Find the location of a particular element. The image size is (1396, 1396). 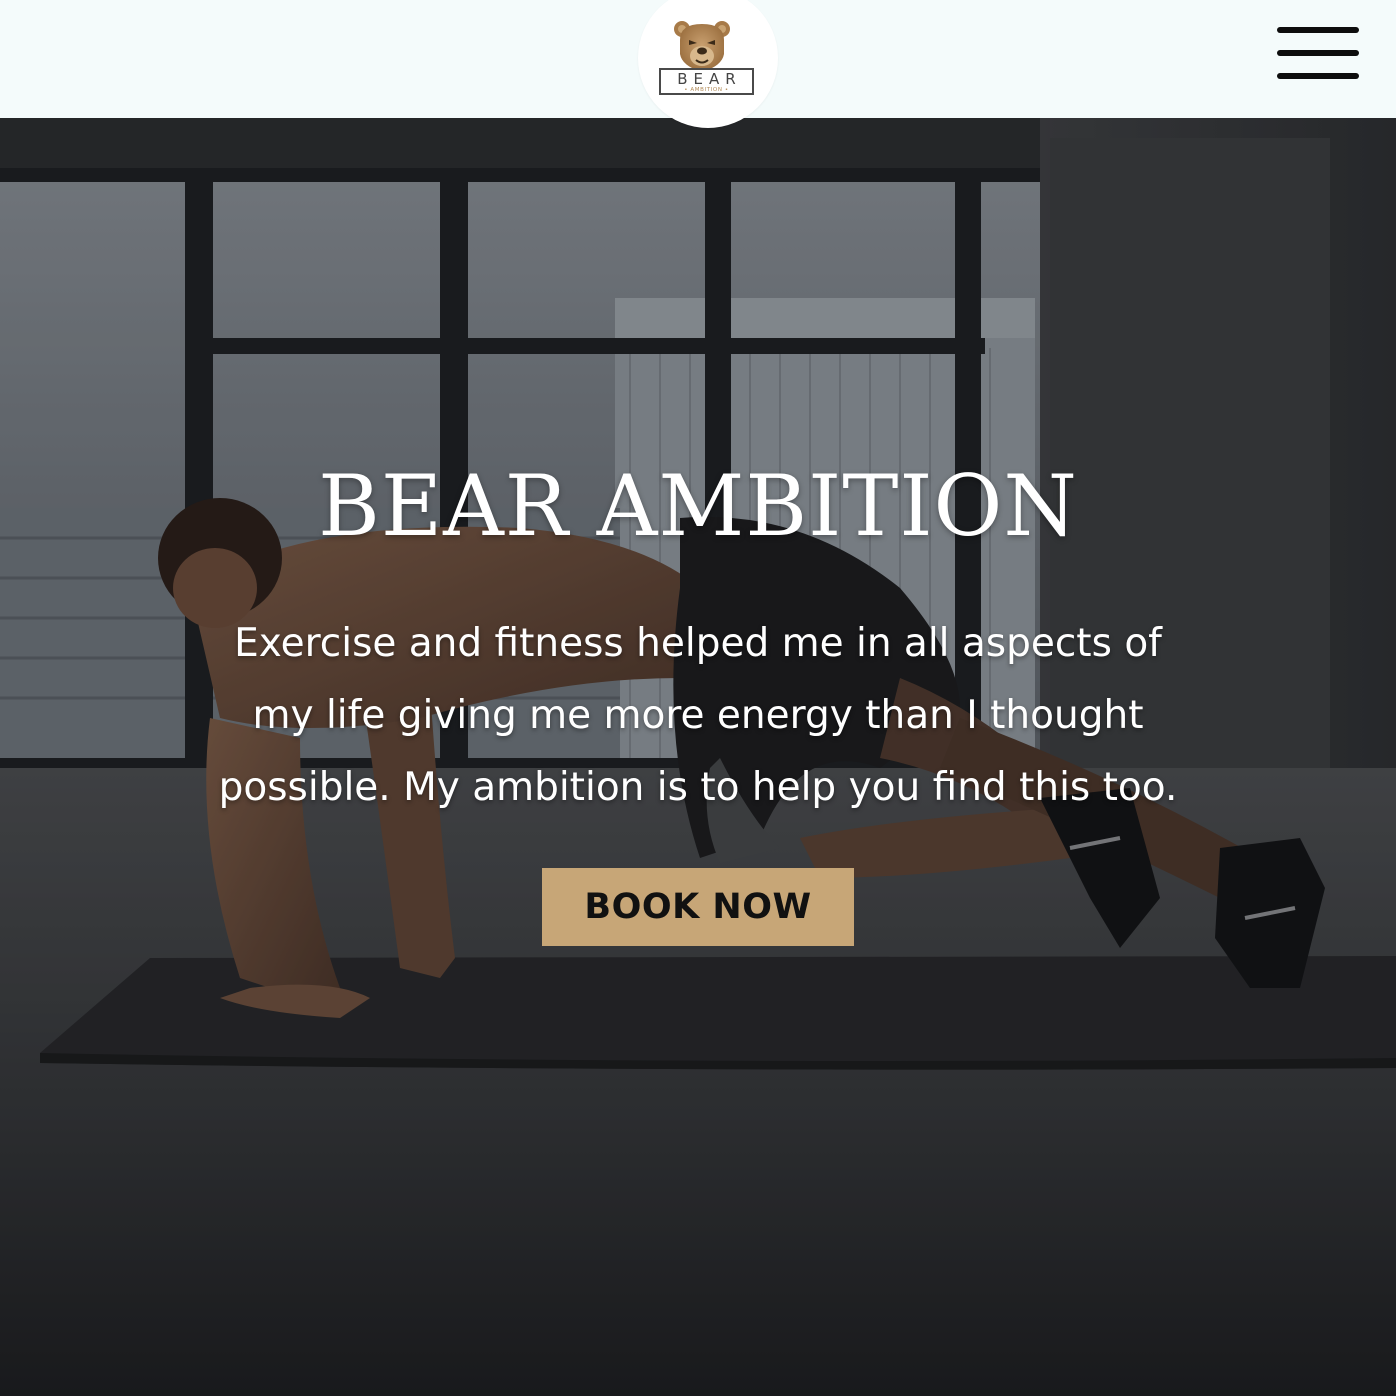

bear-head-icon is located at coordinates (702, 46).